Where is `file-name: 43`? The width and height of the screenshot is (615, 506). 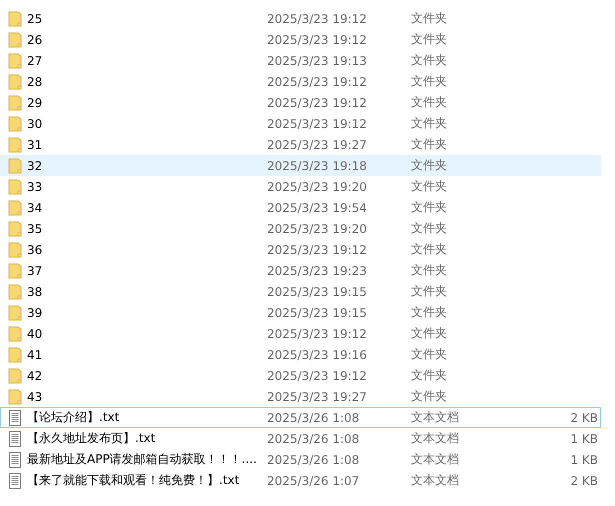 file-name: 43 is located at coordinates (35, 397).